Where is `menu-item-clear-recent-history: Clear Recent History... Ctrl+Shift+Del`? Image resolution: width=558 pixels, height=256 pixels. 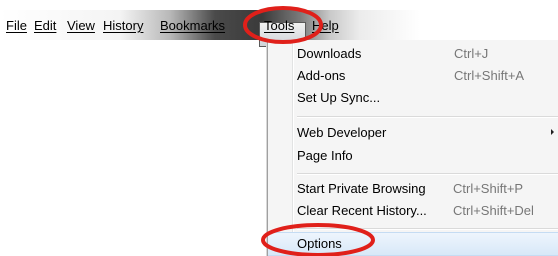 menu-item-clear-recent-history: Clear Recent History... Ctrl+Shift+Del is located at coordinates (413, 211).